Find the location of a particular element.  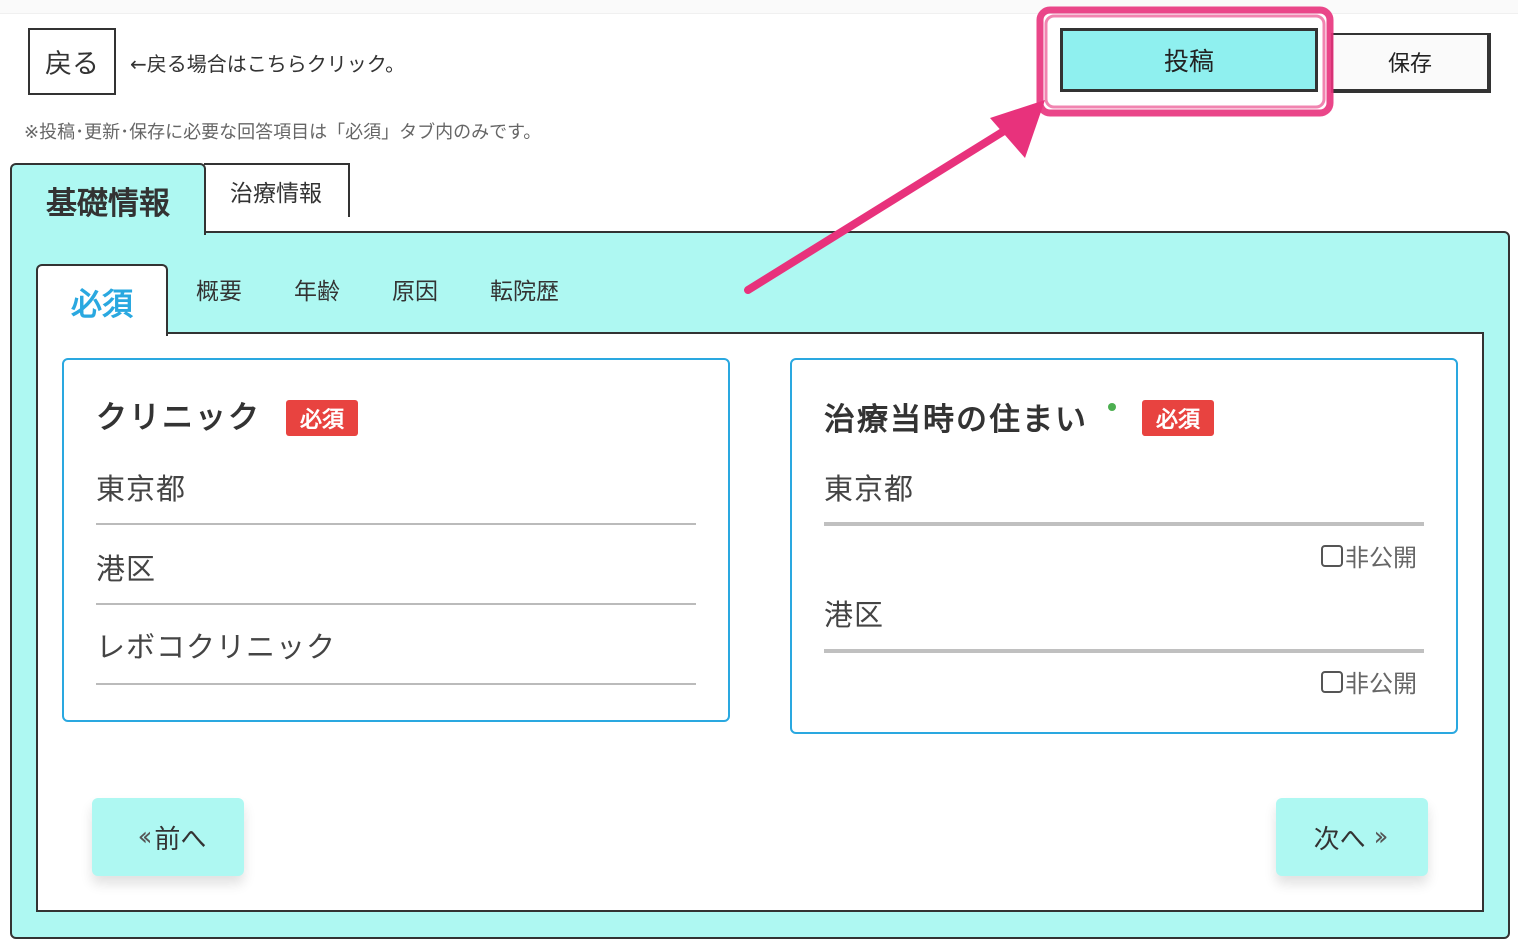

clinic-city-field: 港区 is located at coordinates (126, 567).